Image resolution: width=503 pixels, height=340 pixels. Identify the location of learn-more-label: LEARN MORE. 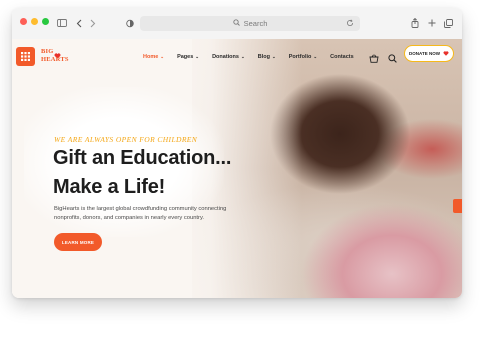
(78, 242).